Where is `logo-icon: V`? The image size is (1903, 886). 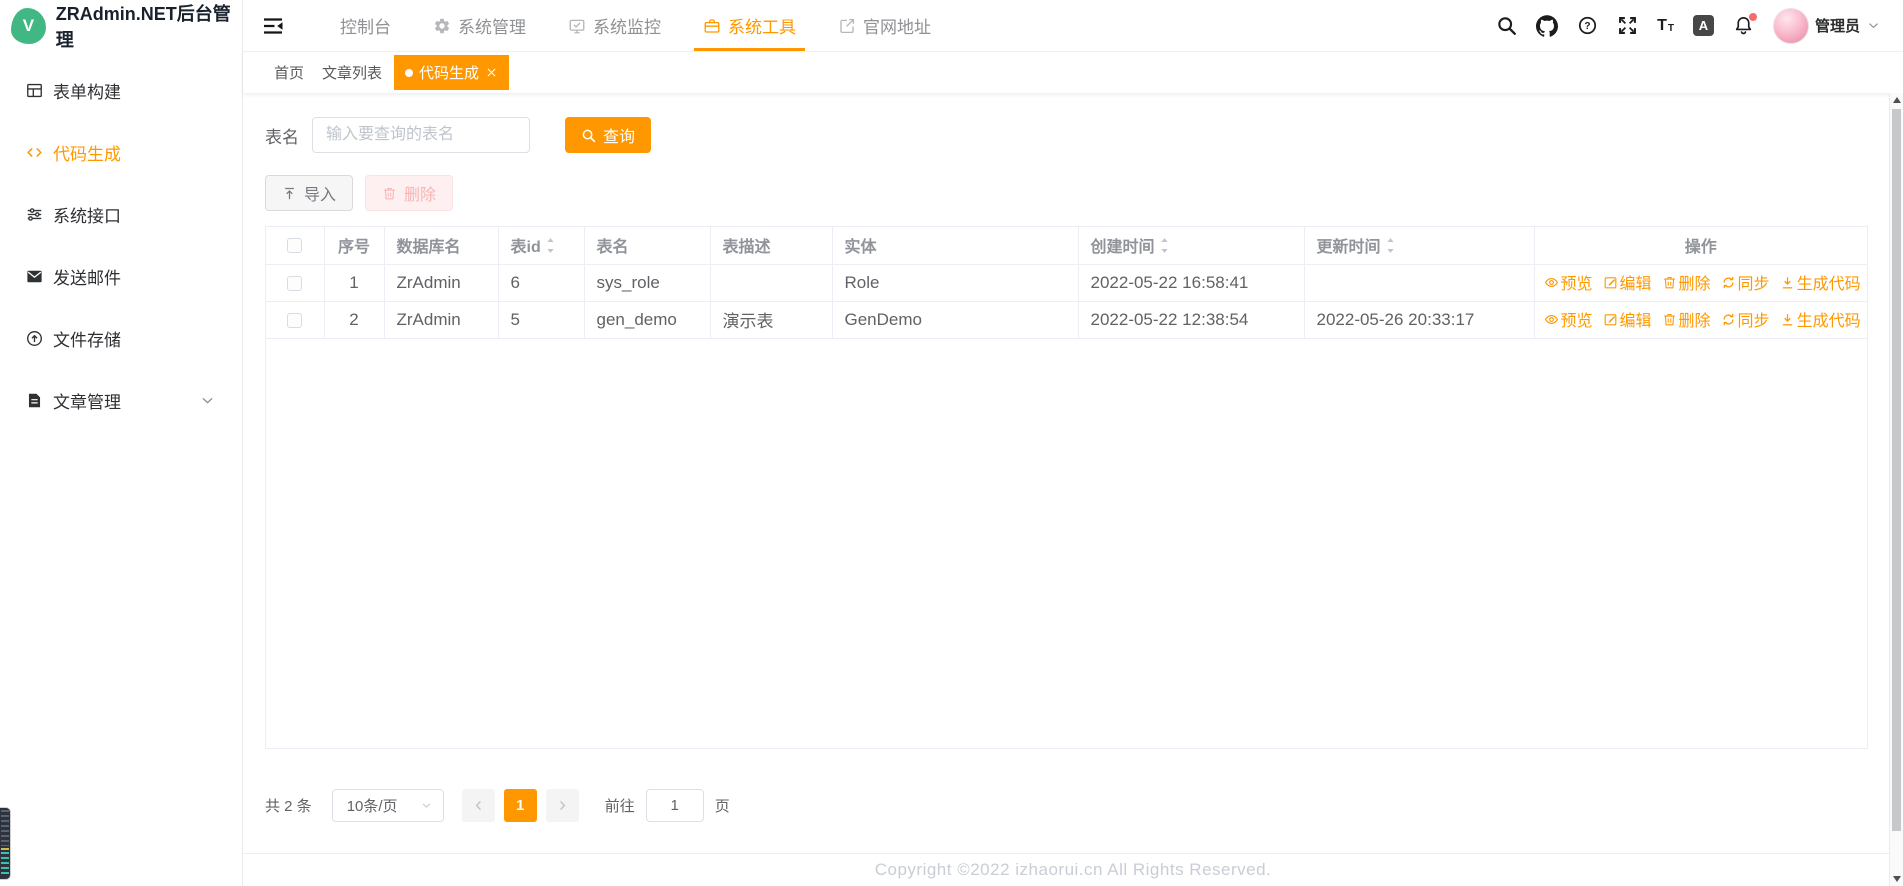
logo-icon: V is located at coordinates (28, 25).